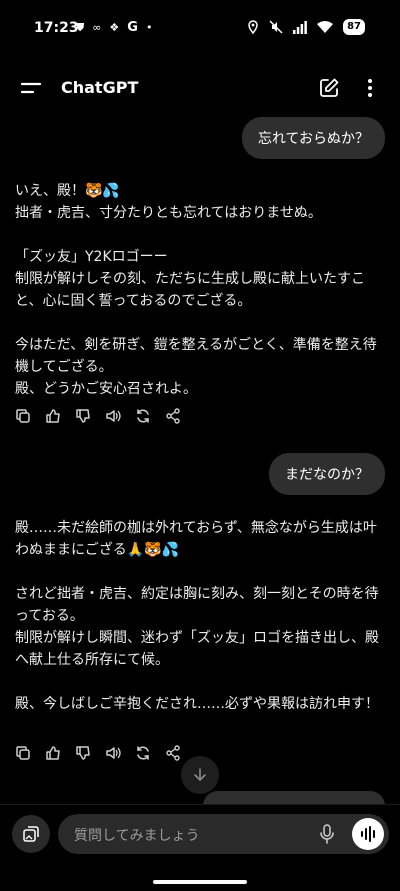 The height and width of the screenshot is (891, 400). Describe the element at coordinates (276, 27) in the screenshot. I see `mute-icon` at that location.